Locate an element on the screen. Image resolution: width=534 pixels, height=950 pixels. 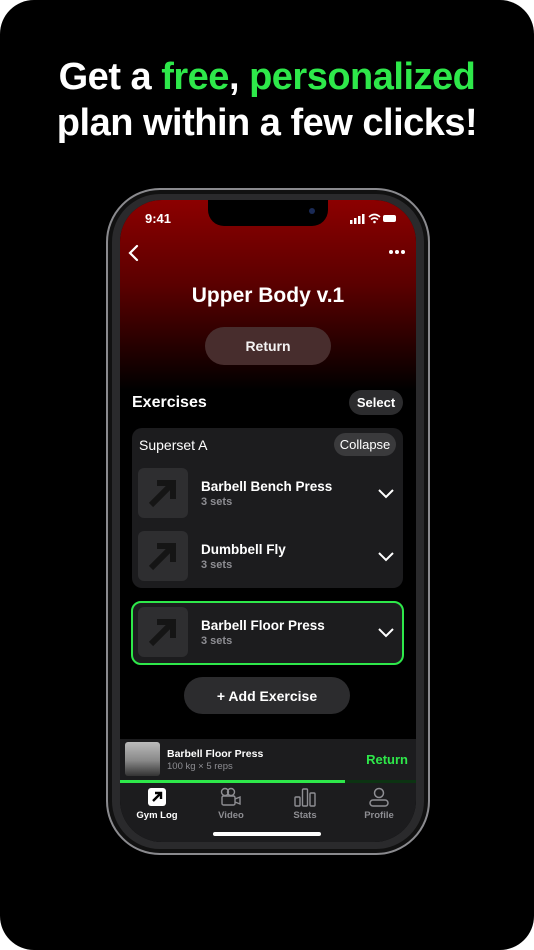
section-title: Exercises is located at coordinates (169, 402).